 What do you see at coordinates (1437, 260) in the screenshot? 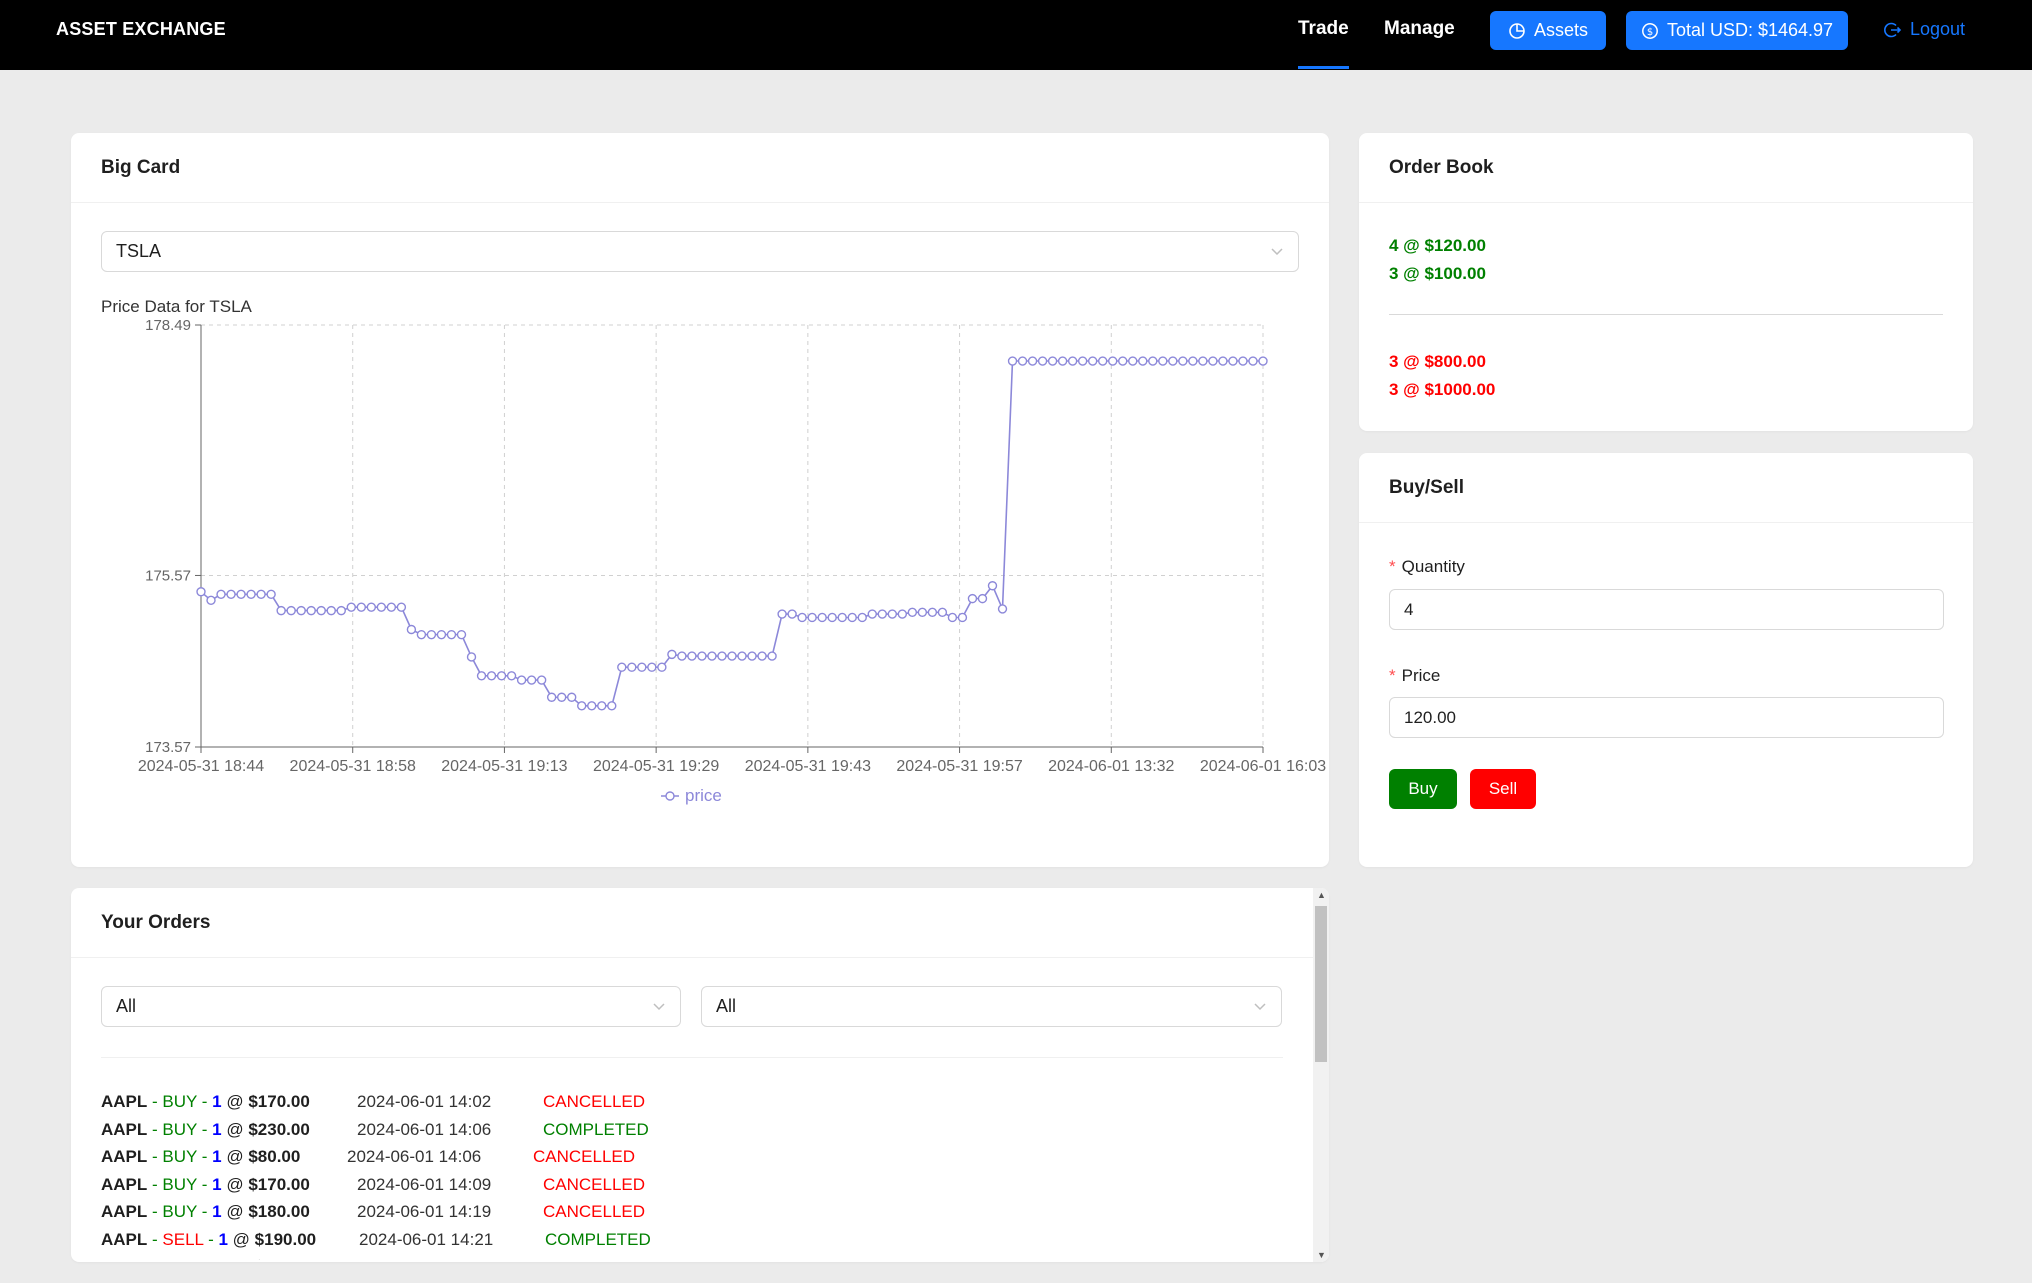
I see `bids-list: 4 @ $120.00 3 @ $100.00` at bounding box center [1437, 260].